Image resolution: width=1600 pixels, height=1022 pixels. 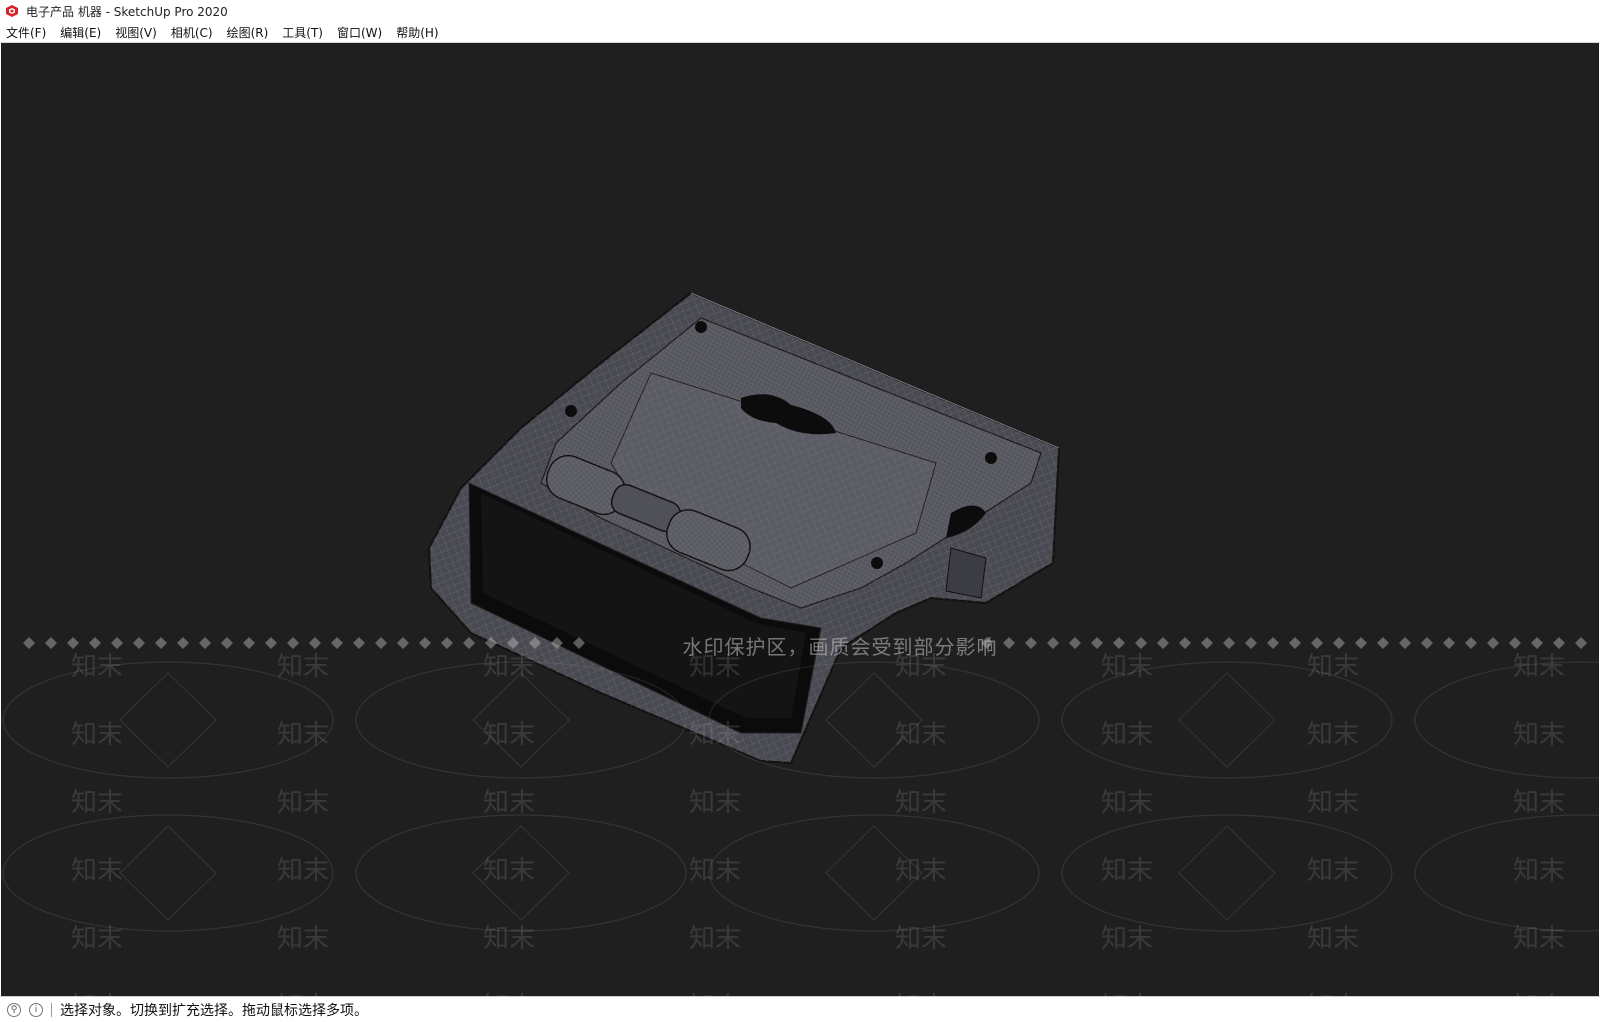 What do you see at coordinates (840, 646) in the screenshot?
I see `watermark-notice-text: 水印保护区，画质会受到部分影响` at bounding box center [840, 646].